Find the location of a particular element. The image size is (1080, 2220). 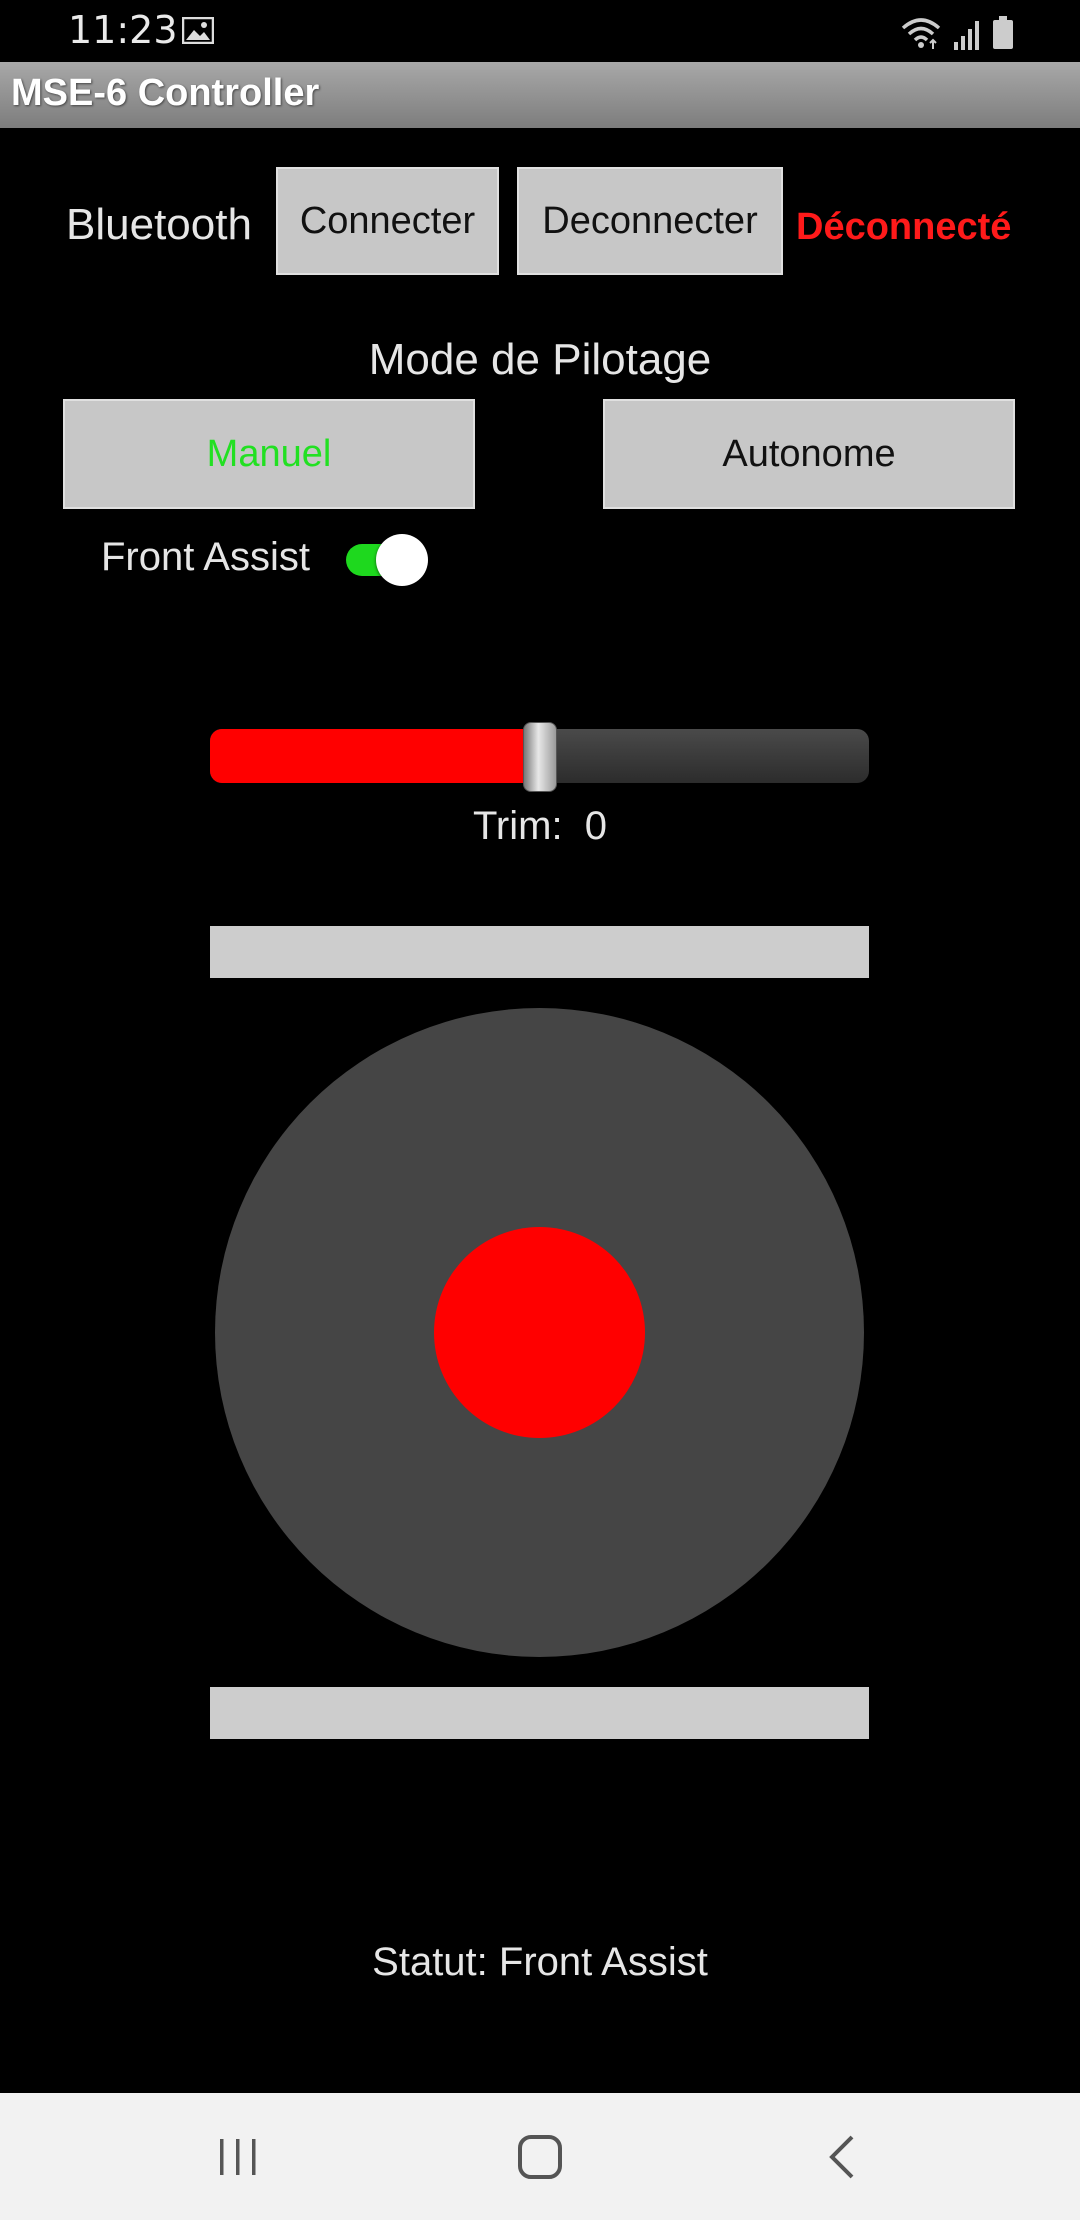

manual-mode-button: Manuel is located at coordinates (269, 454).